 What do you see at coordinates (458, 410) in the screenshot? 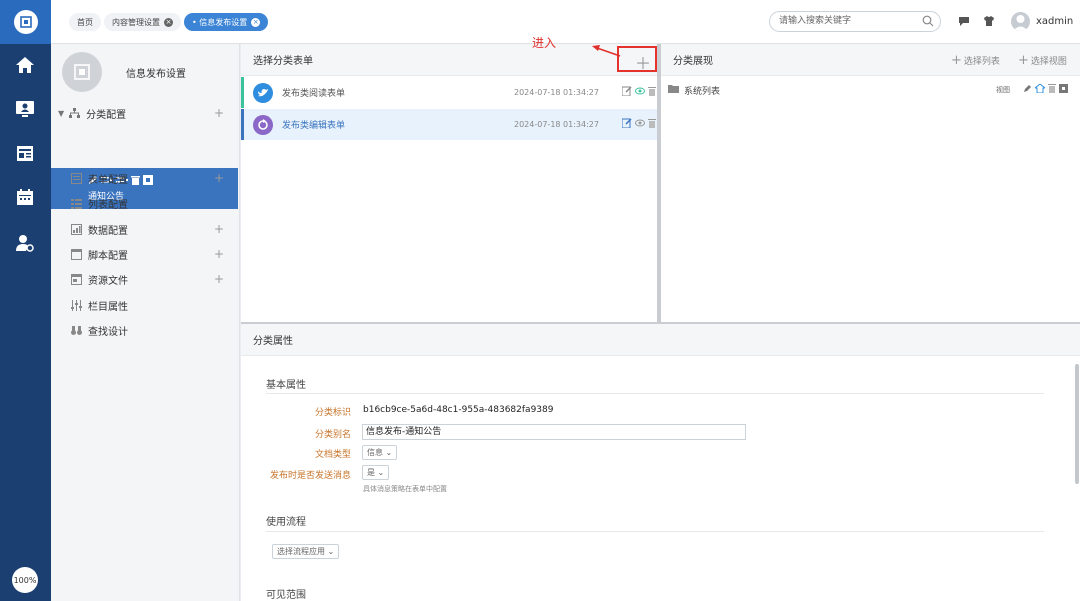
I see `category-id-value: b16cb9ce-5a6d-48c1-955a-483682fa9389` at bounding box center [458, 410].